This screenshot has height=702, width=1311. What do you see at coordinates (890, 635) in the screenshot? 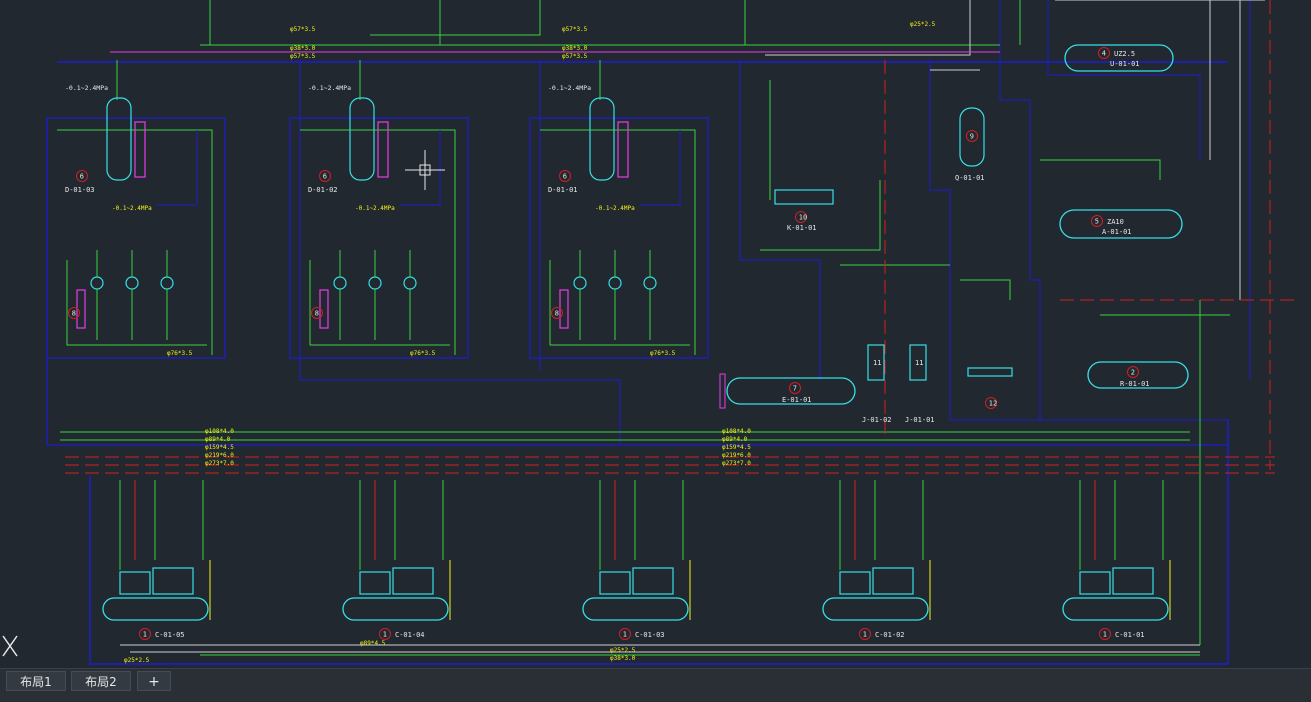
I see `equipment-tag: C-01-02` at bounding box center [890, 635].